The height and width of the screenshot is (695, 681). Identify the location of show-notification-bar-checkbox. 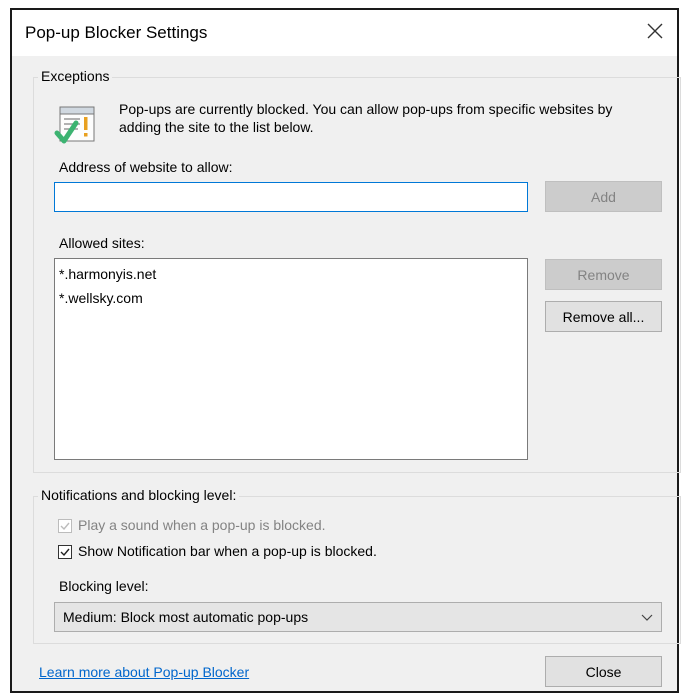
(65, 552).